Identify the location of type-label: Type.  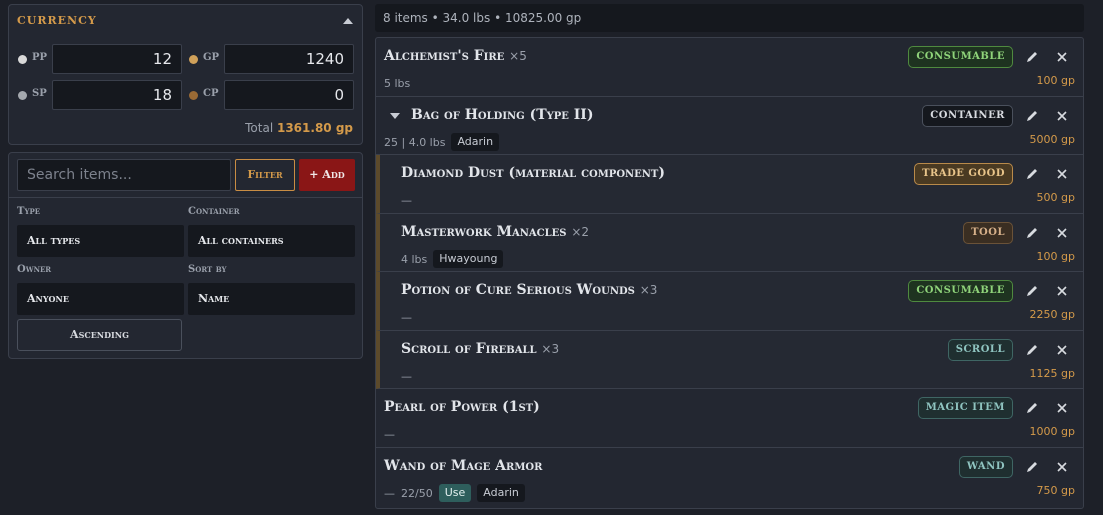
(29, 211).